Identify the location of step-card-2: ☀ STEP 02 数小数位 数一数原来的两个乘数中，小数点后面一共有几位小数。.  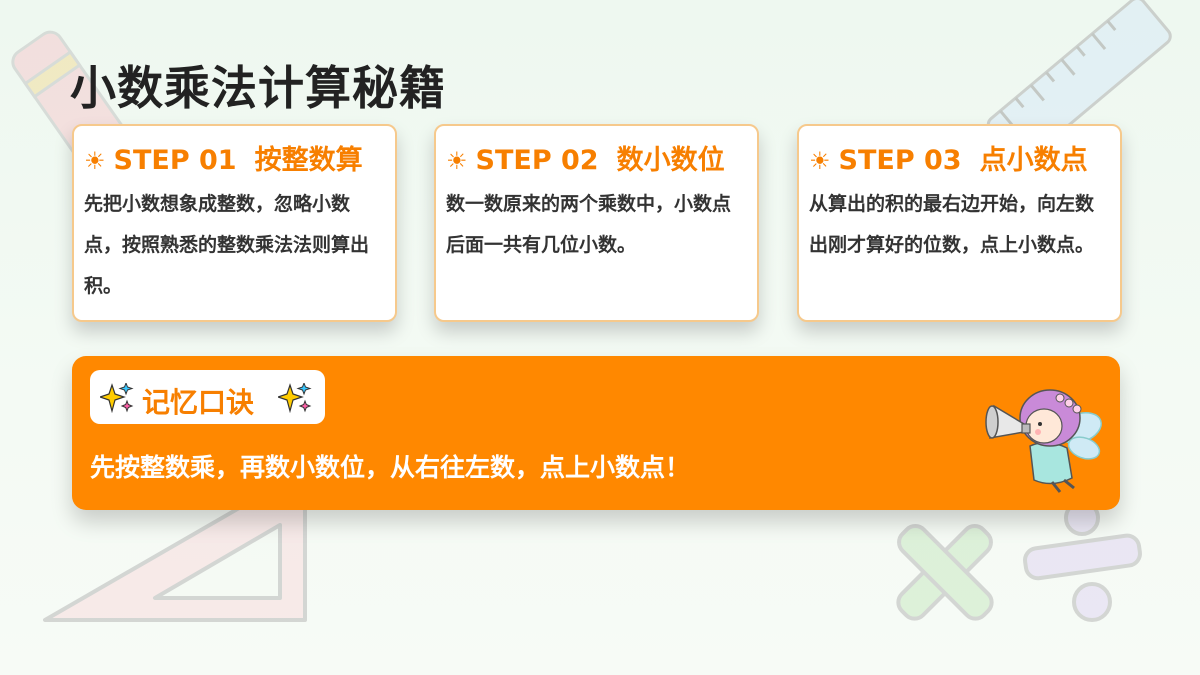
(596, 223).